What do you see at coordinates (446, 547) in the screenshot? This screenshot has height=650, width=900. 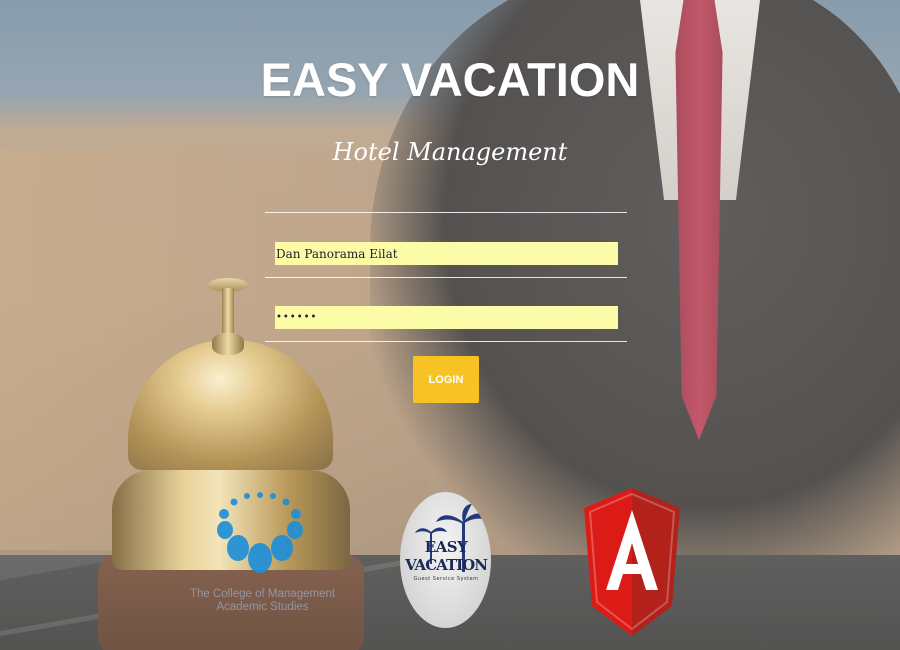 I see `easy-vacation-logo-line1: EASY` at bounding box center [446, 547].